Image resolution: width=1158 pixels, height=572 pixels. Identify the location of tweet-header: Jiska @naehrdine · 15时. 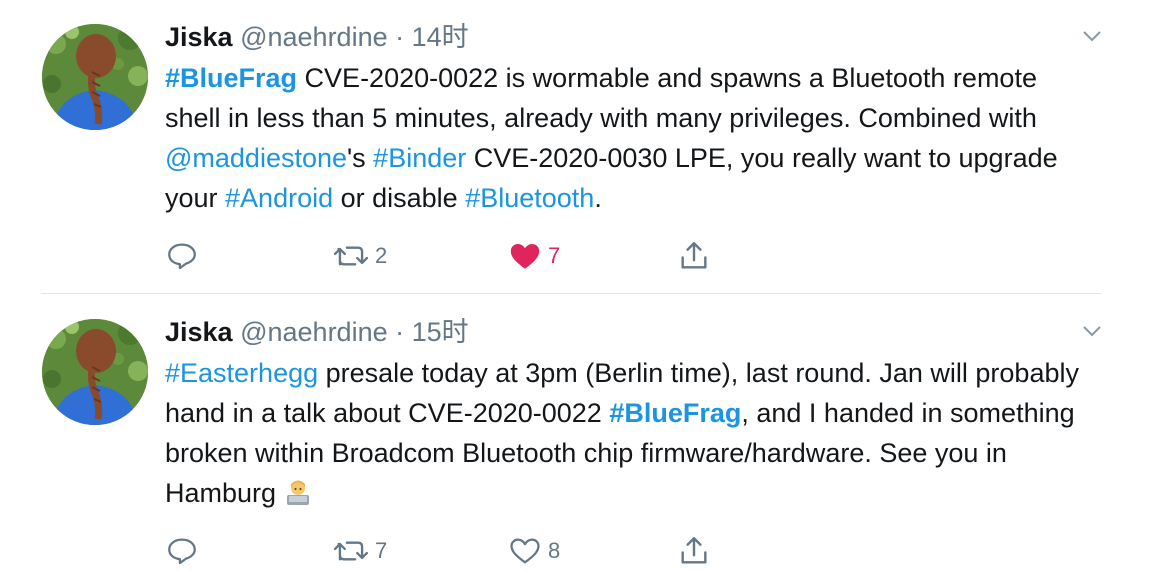
(317, 332).